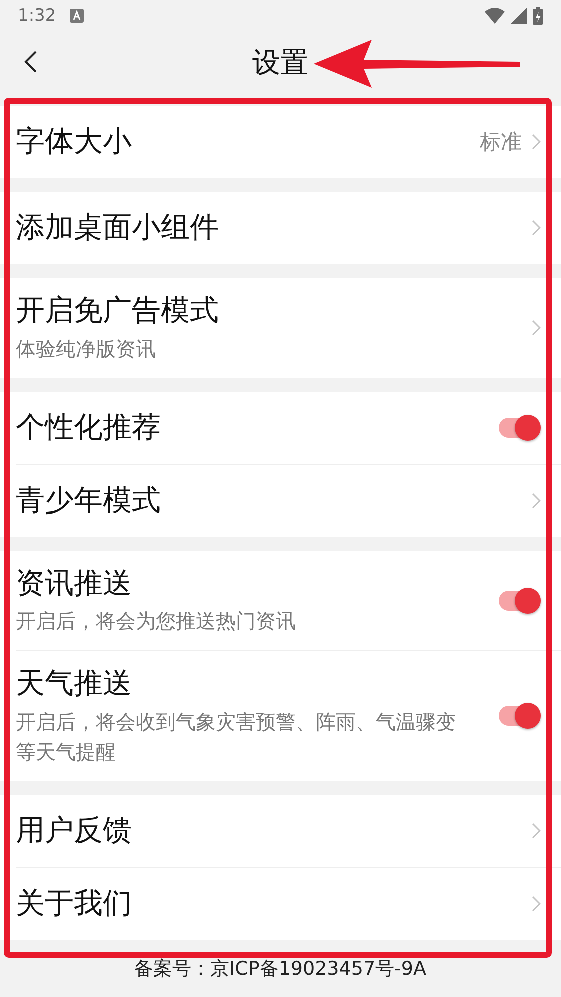 The width and height of the screenshot is (561, 997). What do you see at coordinates (86, 349) in the screenshot?
I see `setting-description: 体验纯净版资讯` at bounding box center [86, 349].